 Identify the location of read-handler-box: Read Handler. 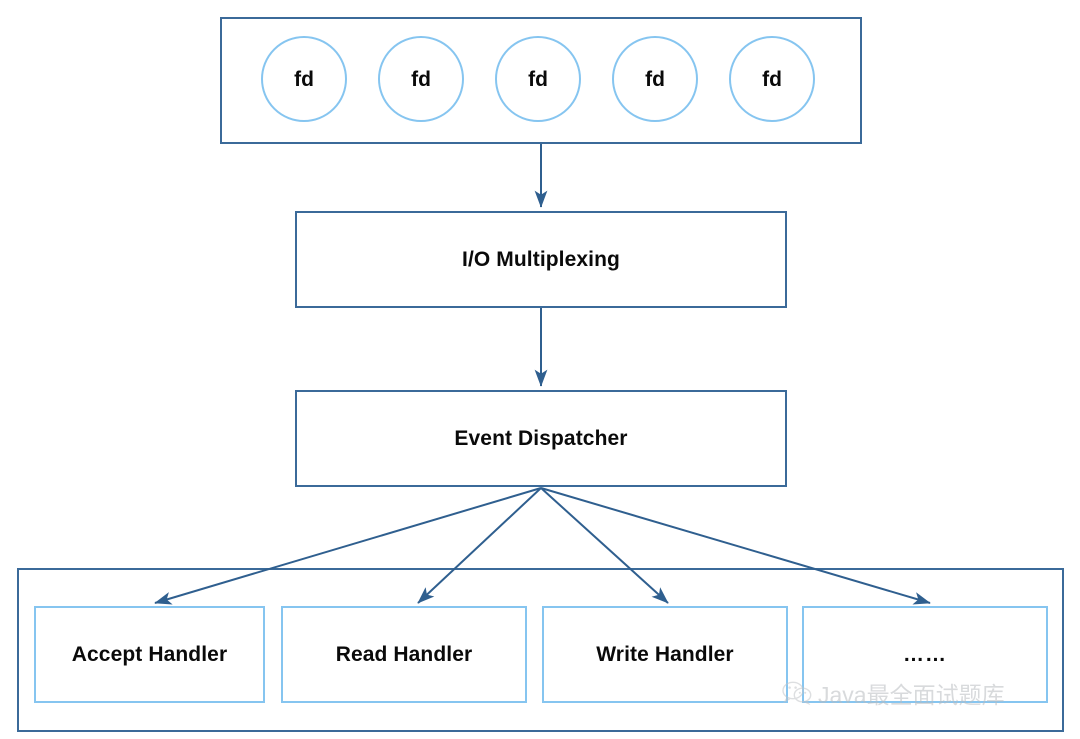
(404, 654).